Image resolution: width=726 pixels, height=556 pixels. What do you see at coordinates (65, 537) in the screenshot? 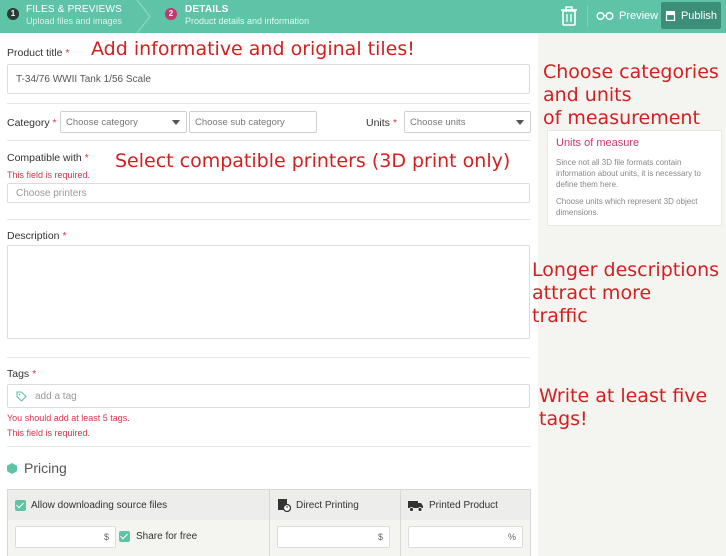
I see `download-price-input: $` at bounding box center [65, 537].